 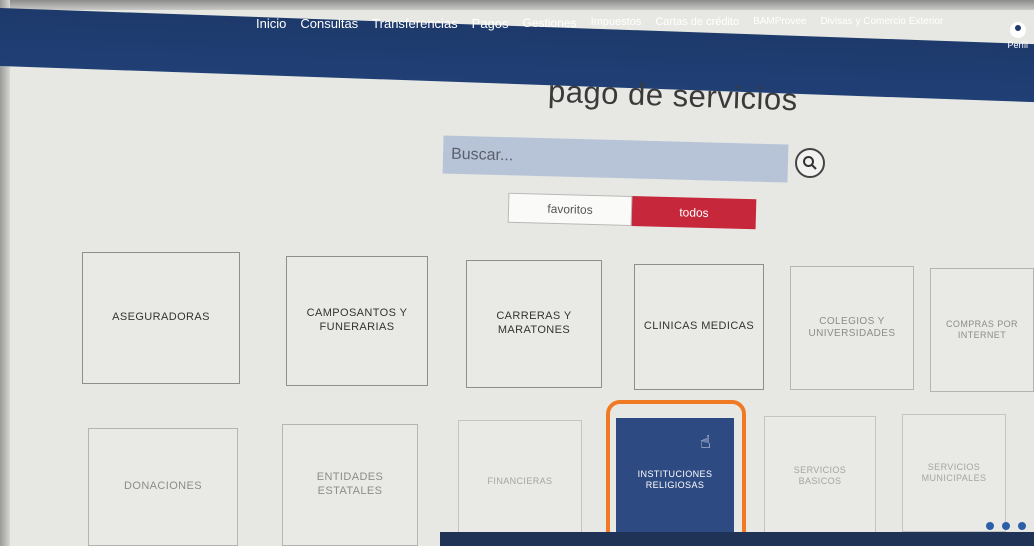 I want to click on category-tile-carreras: CARRERAS Y MARATONES, so click(x=534, y=324).